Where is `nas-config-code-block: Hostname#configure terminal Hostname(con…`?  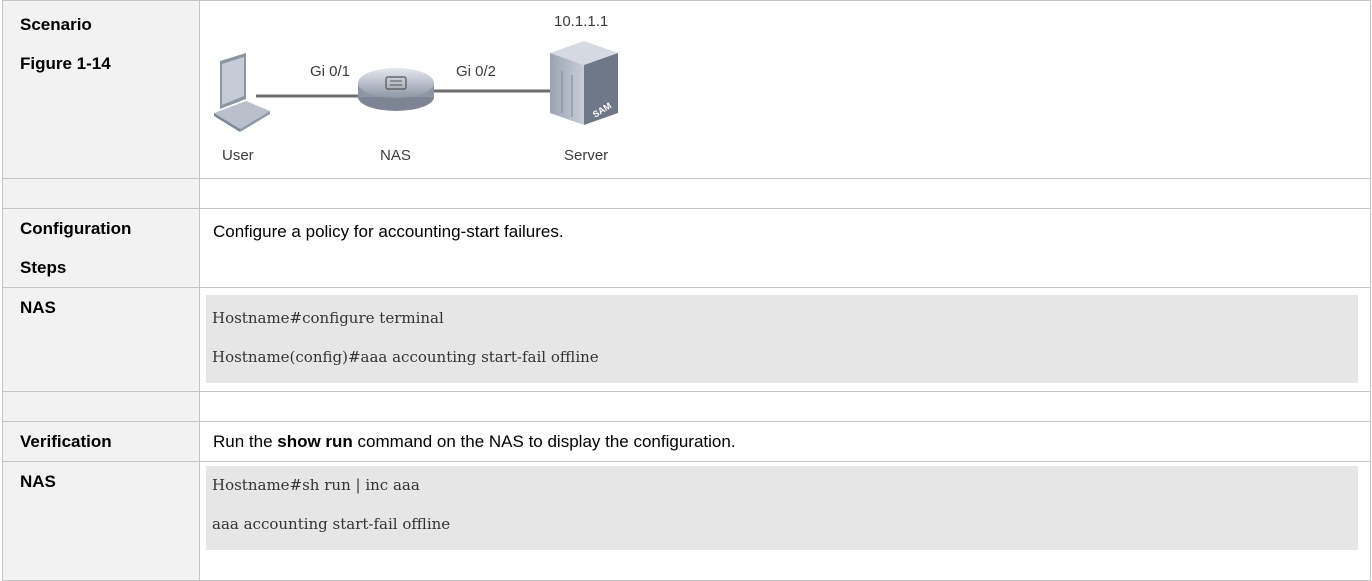 nas-config-code-block: Hostname#configure terminal Hostname(con… is located at coordinates (782, 339).